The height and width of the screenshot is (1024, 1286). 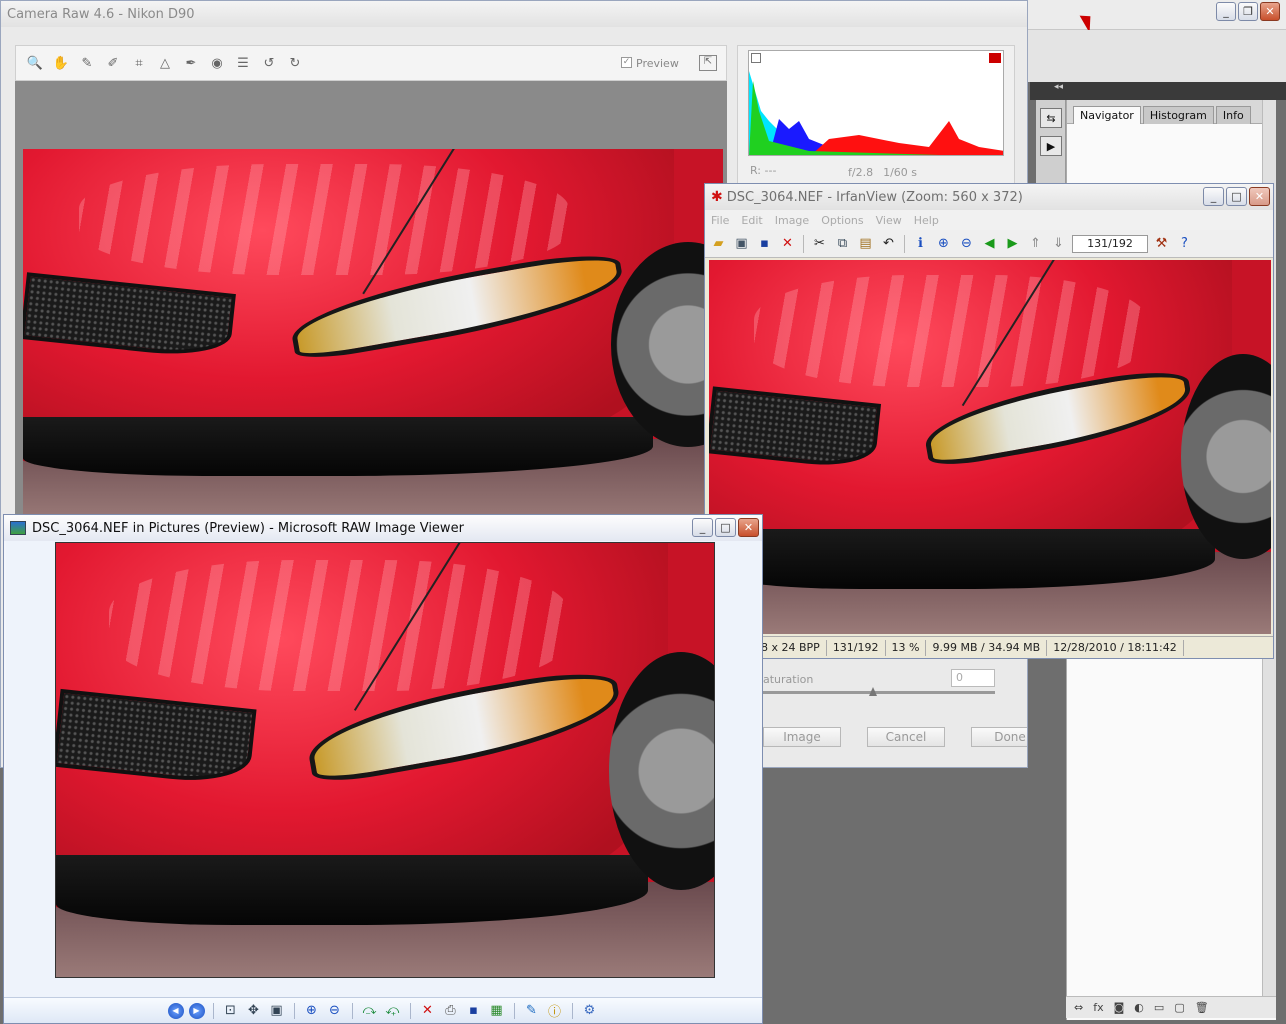 I want to click on info-icon: ℹ, so click(x=920, y=244).